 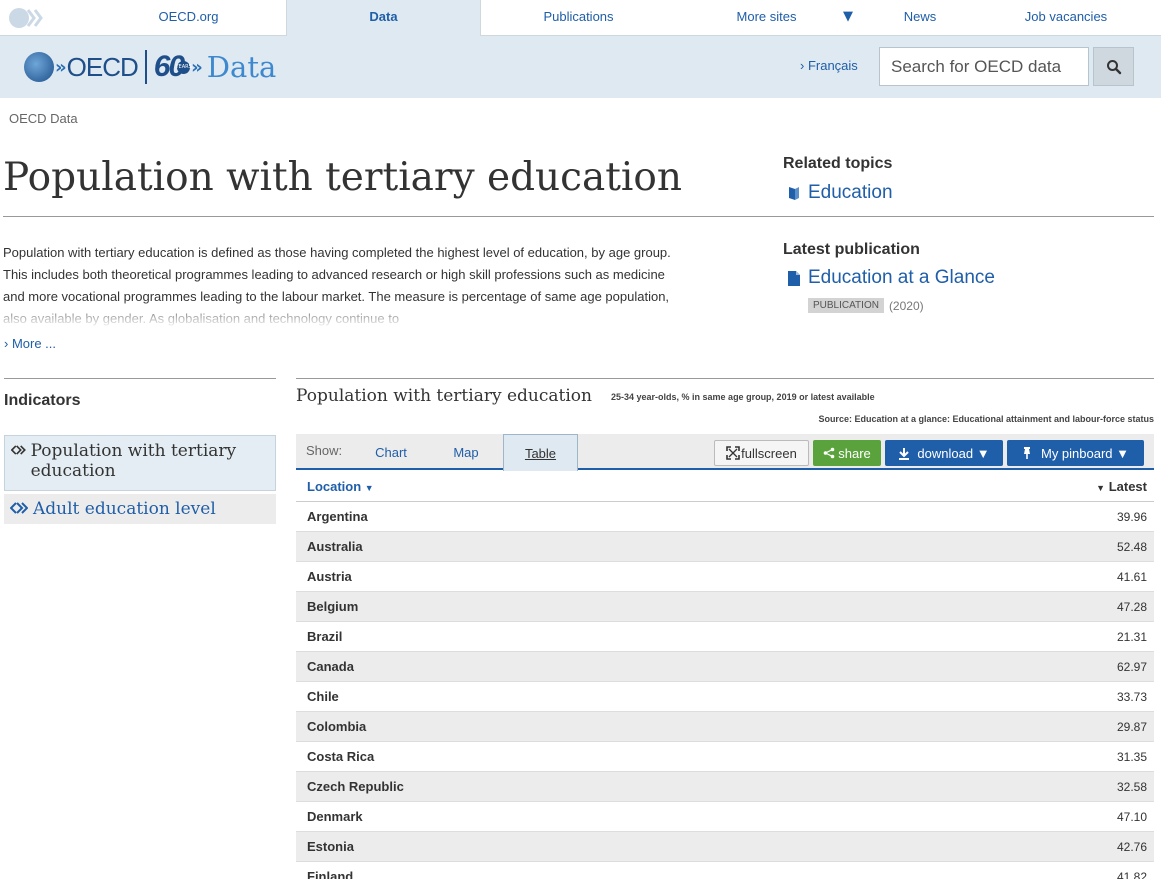 What do you see at coordinates (851, 249) in the screenshot?
I see `latest-publication-heading: Latest publication` at bounding box center [851, 249].